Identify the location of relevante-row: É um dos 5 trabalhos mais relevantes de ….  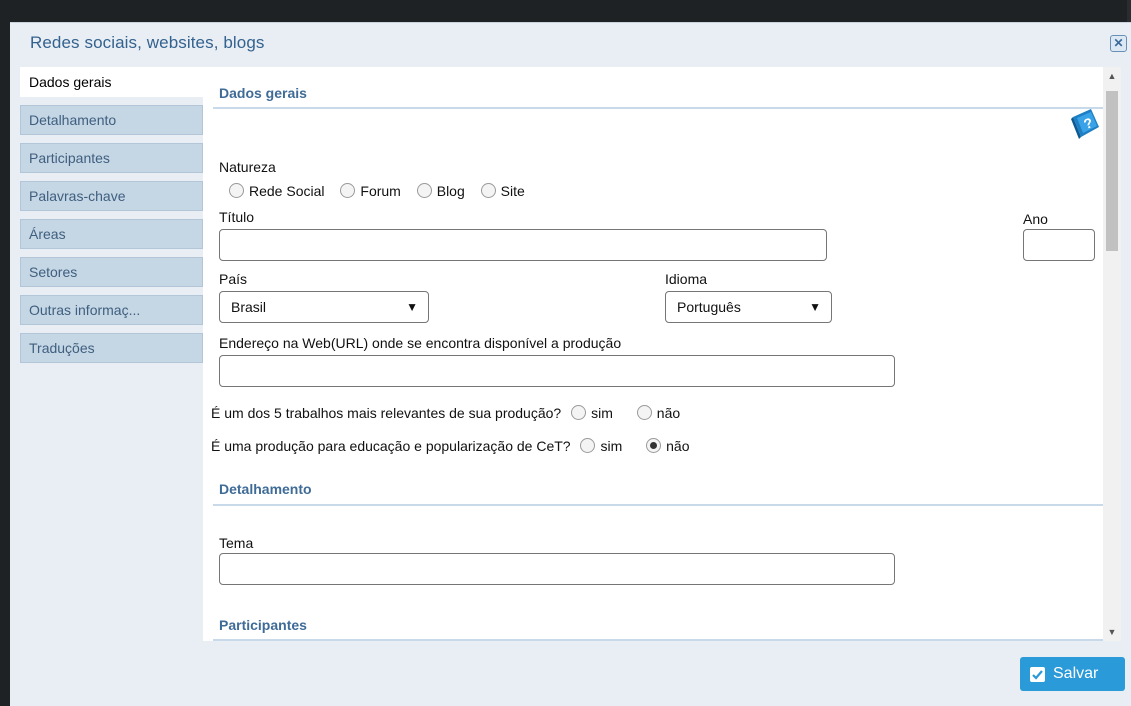
(445, 413).